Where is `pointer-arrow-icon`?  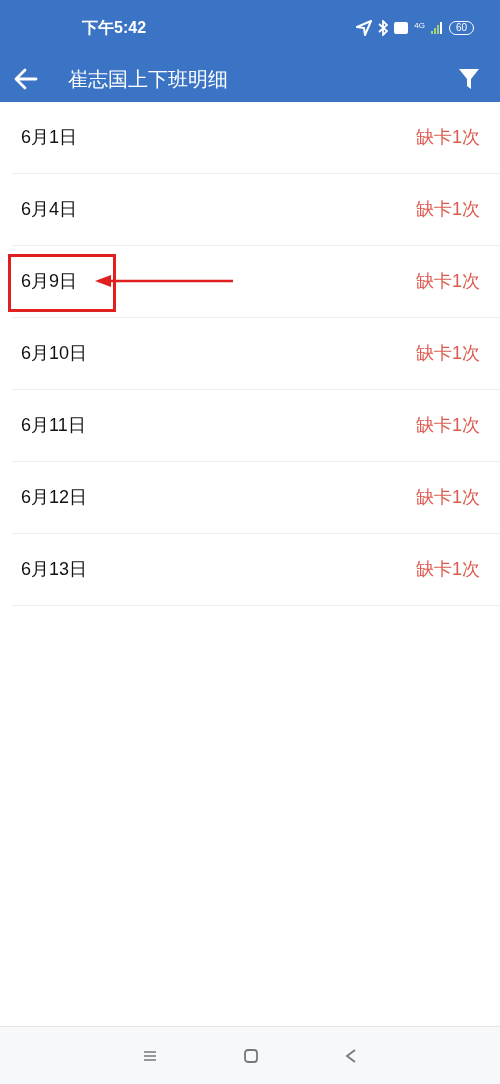 pointer-arrow-icon is located at coordinates (164, 281).